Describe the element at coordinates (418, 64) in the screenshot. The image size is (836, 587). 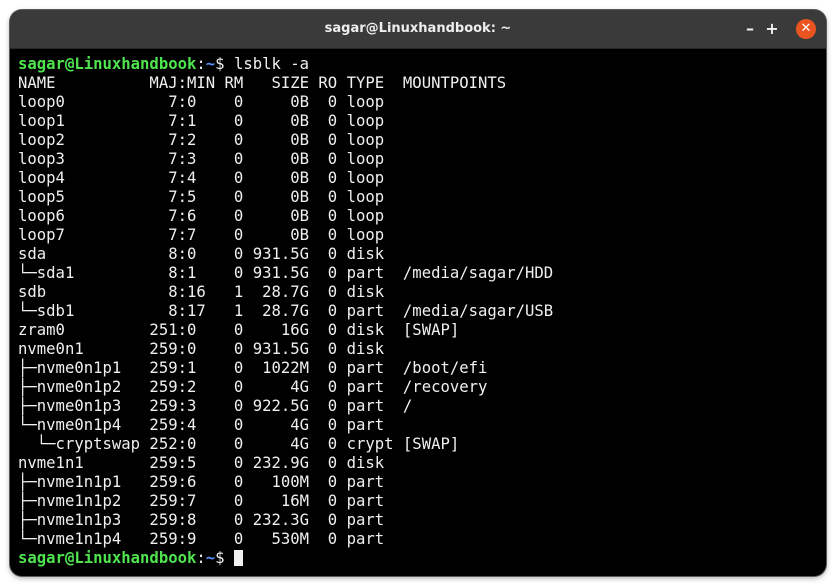
I see `command-line: sagar@Linuxhandbook:~$ lsblk -a` at that location.